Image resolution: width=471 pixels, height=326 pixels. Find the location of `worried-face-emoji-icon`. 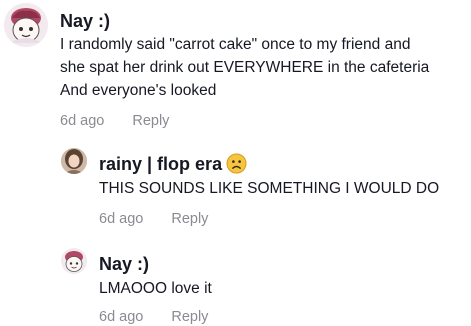

worried-face-emoji-icon is located at coordinates (236, 163).